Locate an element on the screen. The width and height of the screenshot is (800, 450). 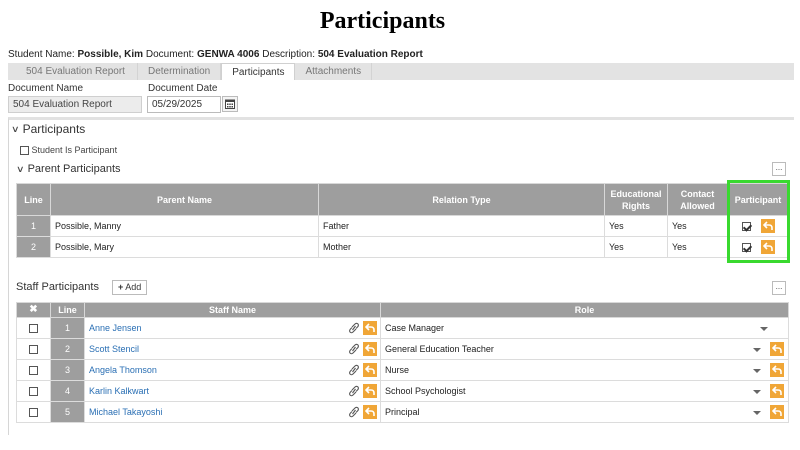
table-row: 5 Michael Takayoshi Principal is located at coordinates (402, 412).